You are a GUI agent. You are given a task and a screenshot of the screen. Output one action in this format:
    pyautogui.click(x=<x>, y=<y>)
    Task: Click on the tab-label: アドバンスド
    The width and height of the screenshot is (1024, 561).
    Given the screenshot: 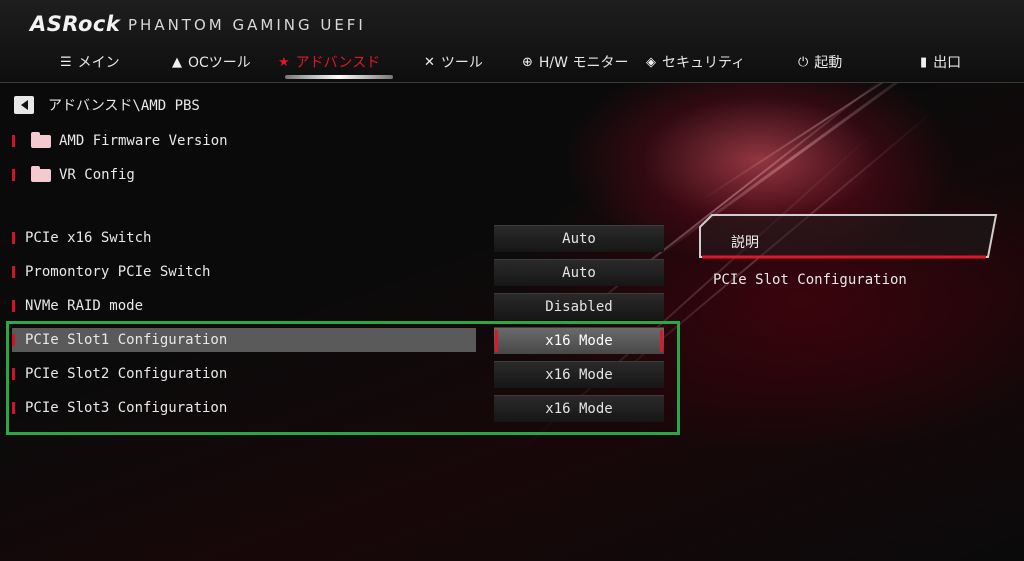 What is the action you would take?
    pyautogui.click(x=338, y=63)
    